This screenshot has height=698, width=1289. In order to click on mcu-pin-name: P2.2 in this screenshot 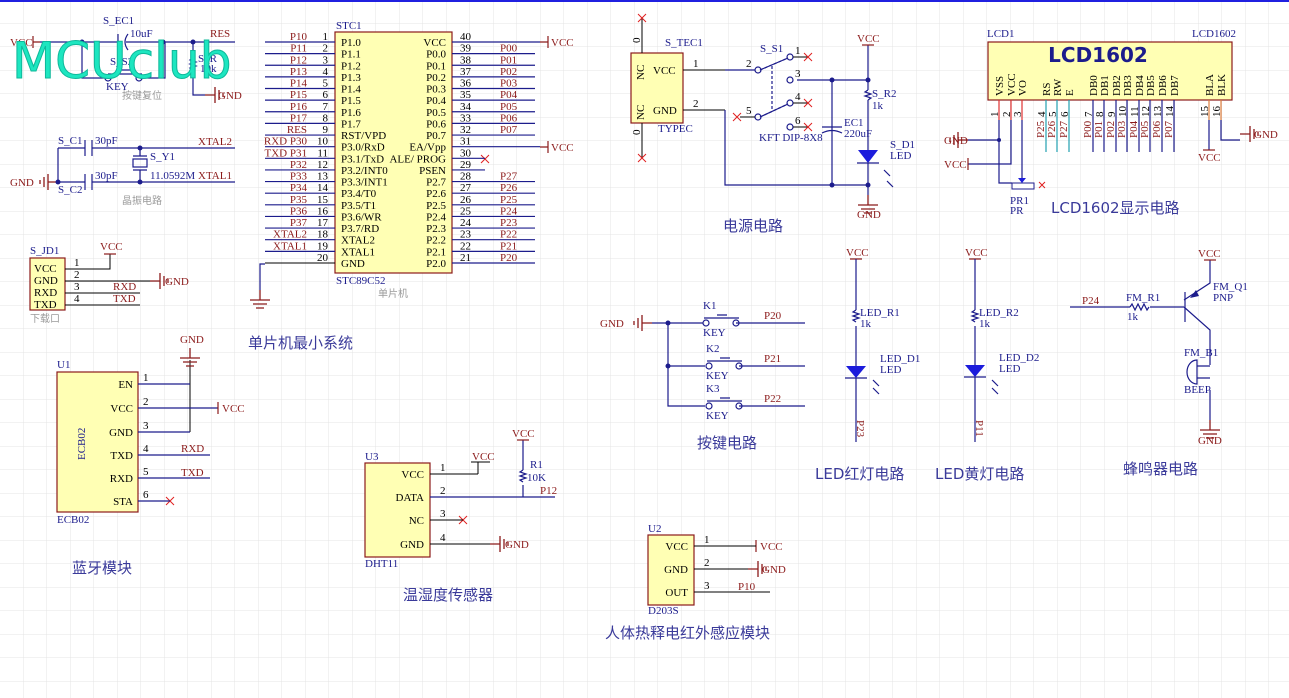, I will do `click(436, 241)`.